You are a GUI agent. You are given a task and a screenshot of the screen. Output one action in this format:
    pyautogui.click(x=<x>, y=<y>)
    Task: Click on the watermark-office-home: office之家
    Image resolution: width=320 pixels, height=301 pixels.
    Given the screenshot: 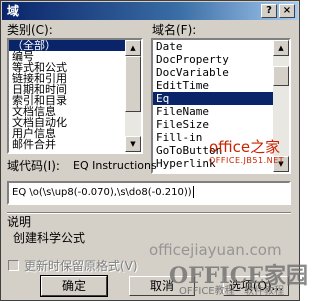 What is the action you would take?
    pyautogui.click(x=245, y=147)
    